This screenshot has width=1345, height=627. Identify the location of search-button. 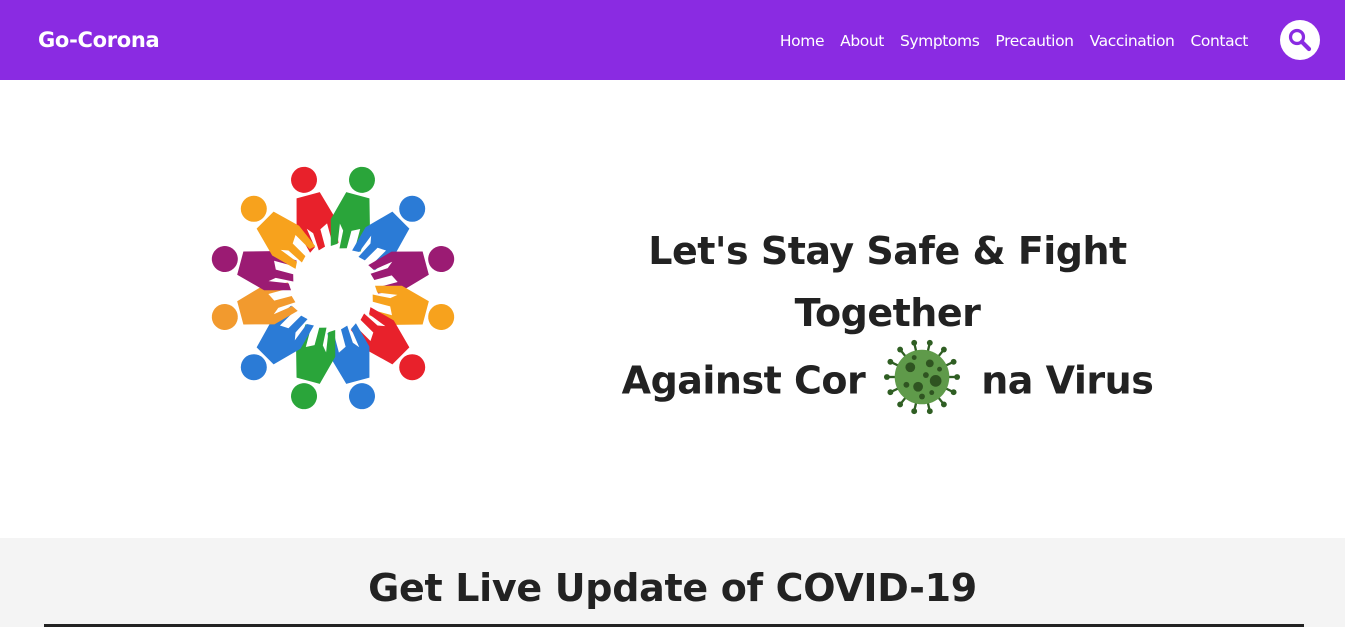
(1300, 40).